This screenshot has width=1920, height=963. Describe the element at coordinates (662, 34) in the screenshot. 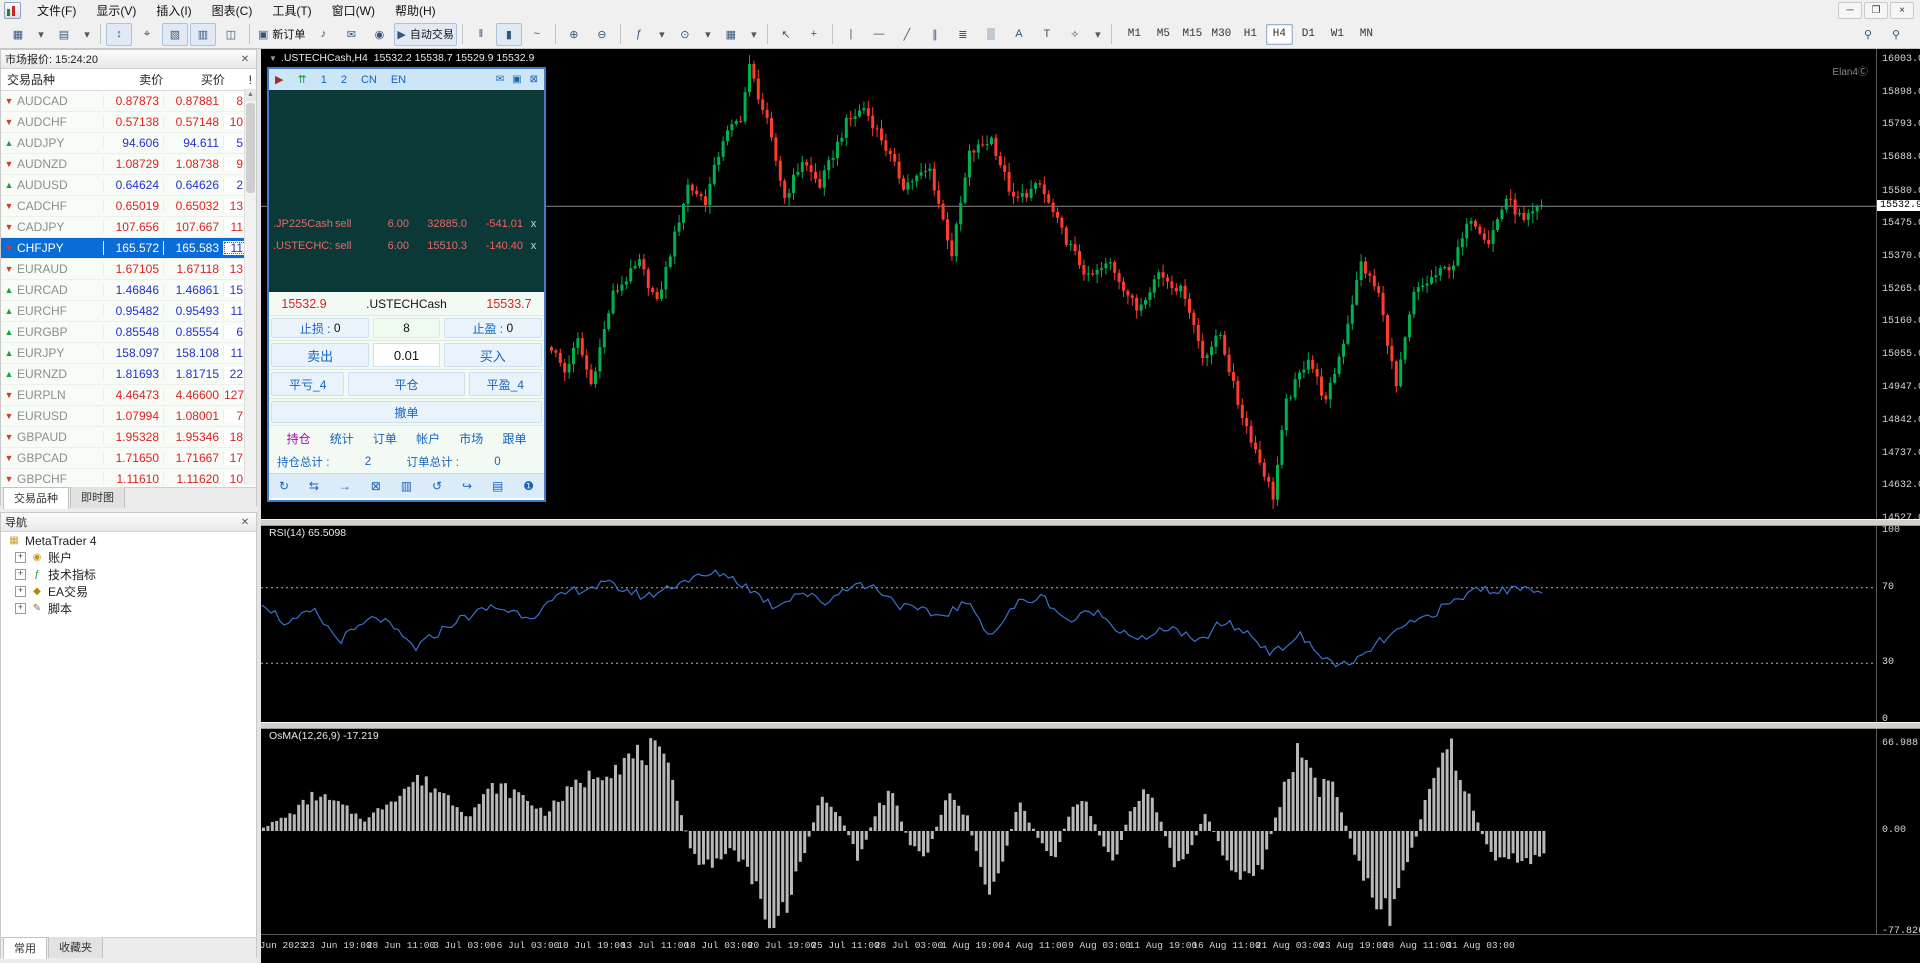

I see `indicators-dropdown: ▾` at that location.